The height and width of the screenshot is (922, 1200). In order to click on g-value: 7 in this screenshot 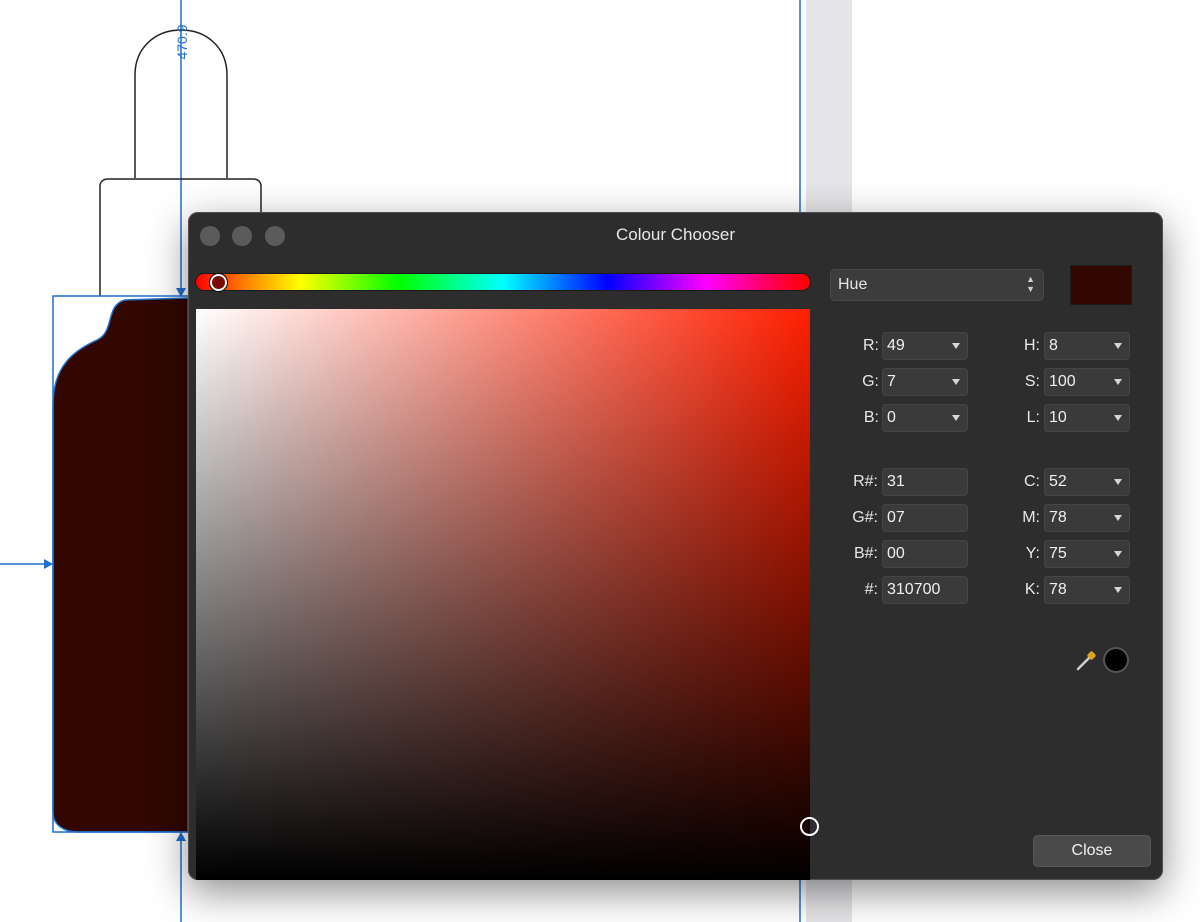, I will do `click(891, 381)`.